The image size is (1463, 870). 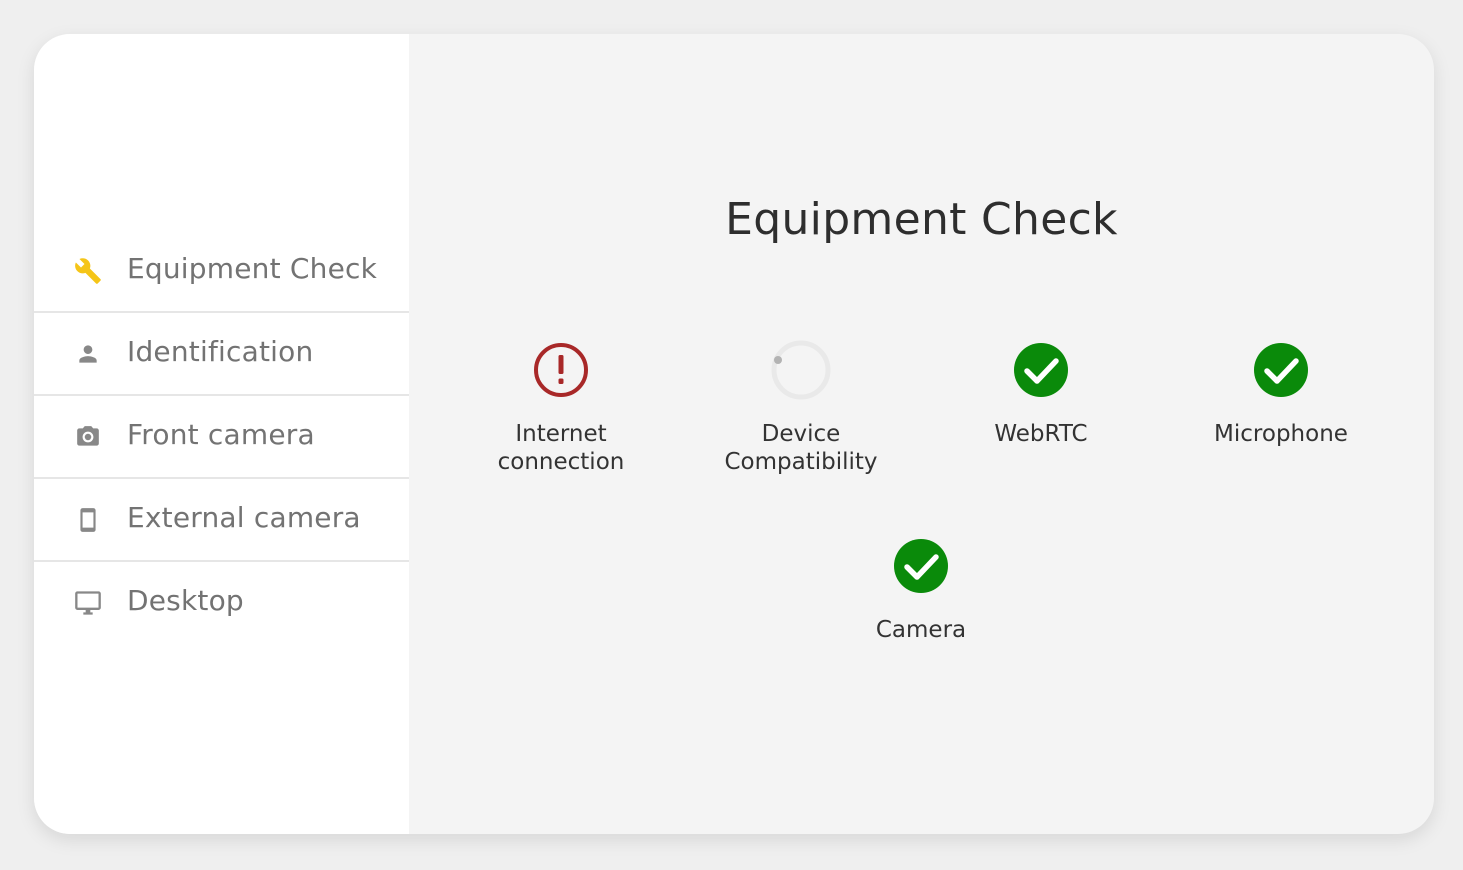 What do you see at coordinates (88, 603) in the screenshot?
I see `monitor-icon` at bounding box center [88, 603].